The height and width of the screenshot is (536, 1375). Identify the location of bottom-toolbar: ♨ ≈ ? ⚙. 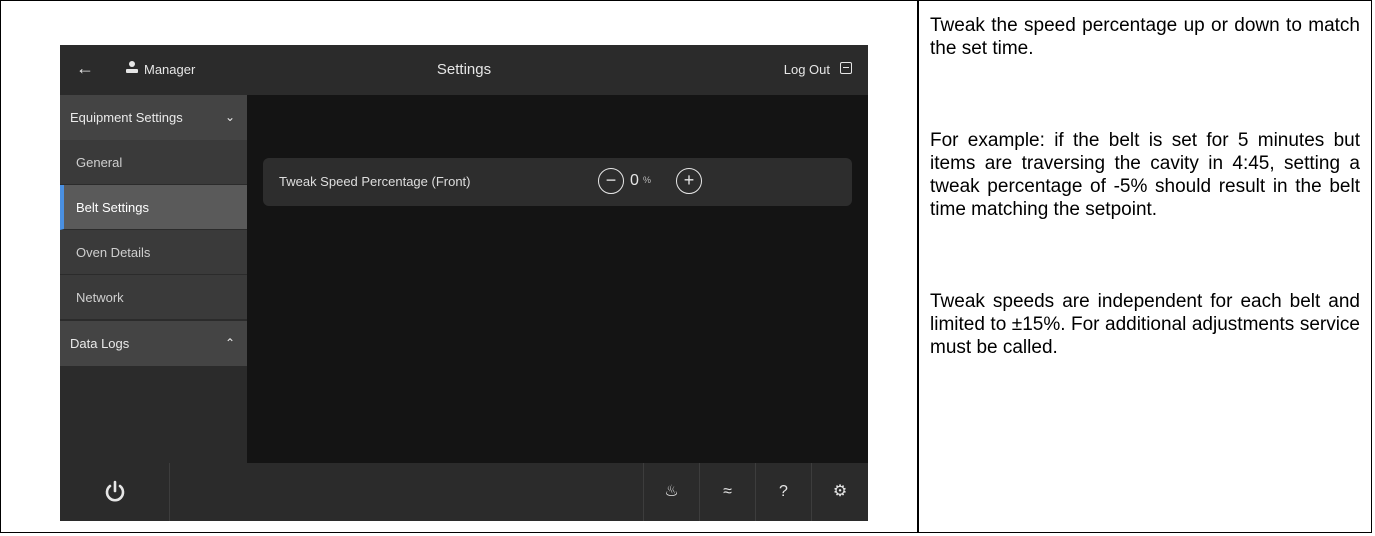
(464, 492).